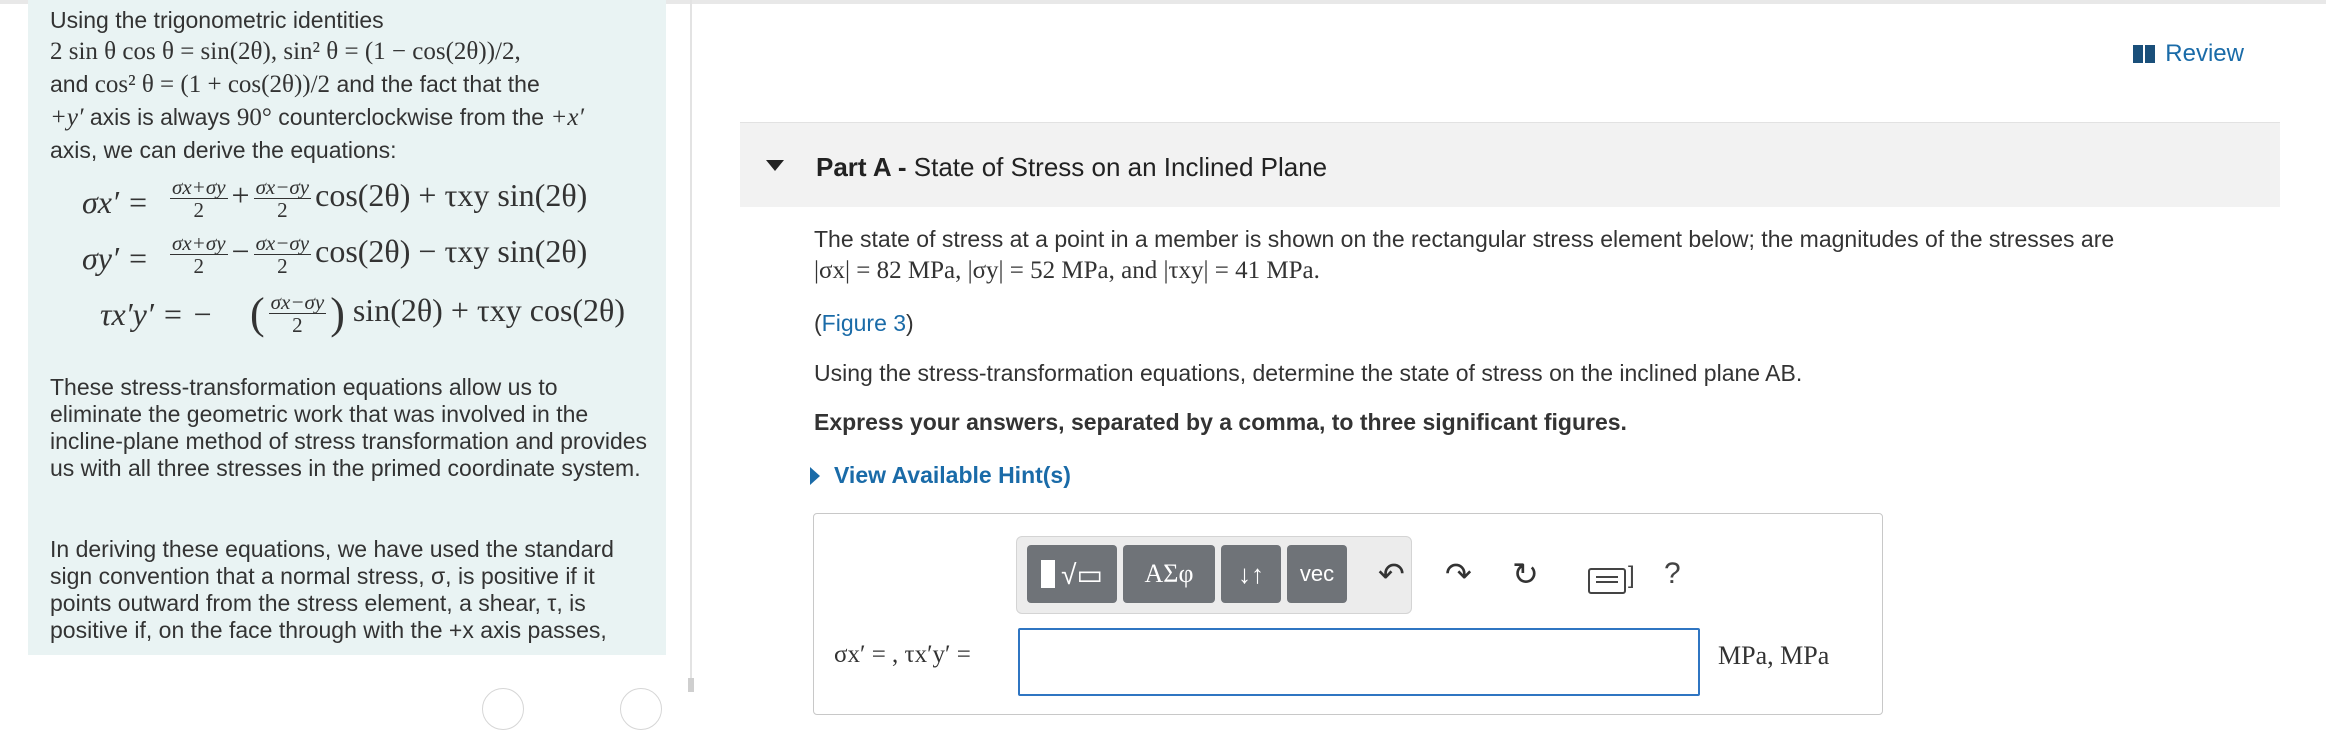  I want to click on y-axis-math: +y′, so click(67, 117).